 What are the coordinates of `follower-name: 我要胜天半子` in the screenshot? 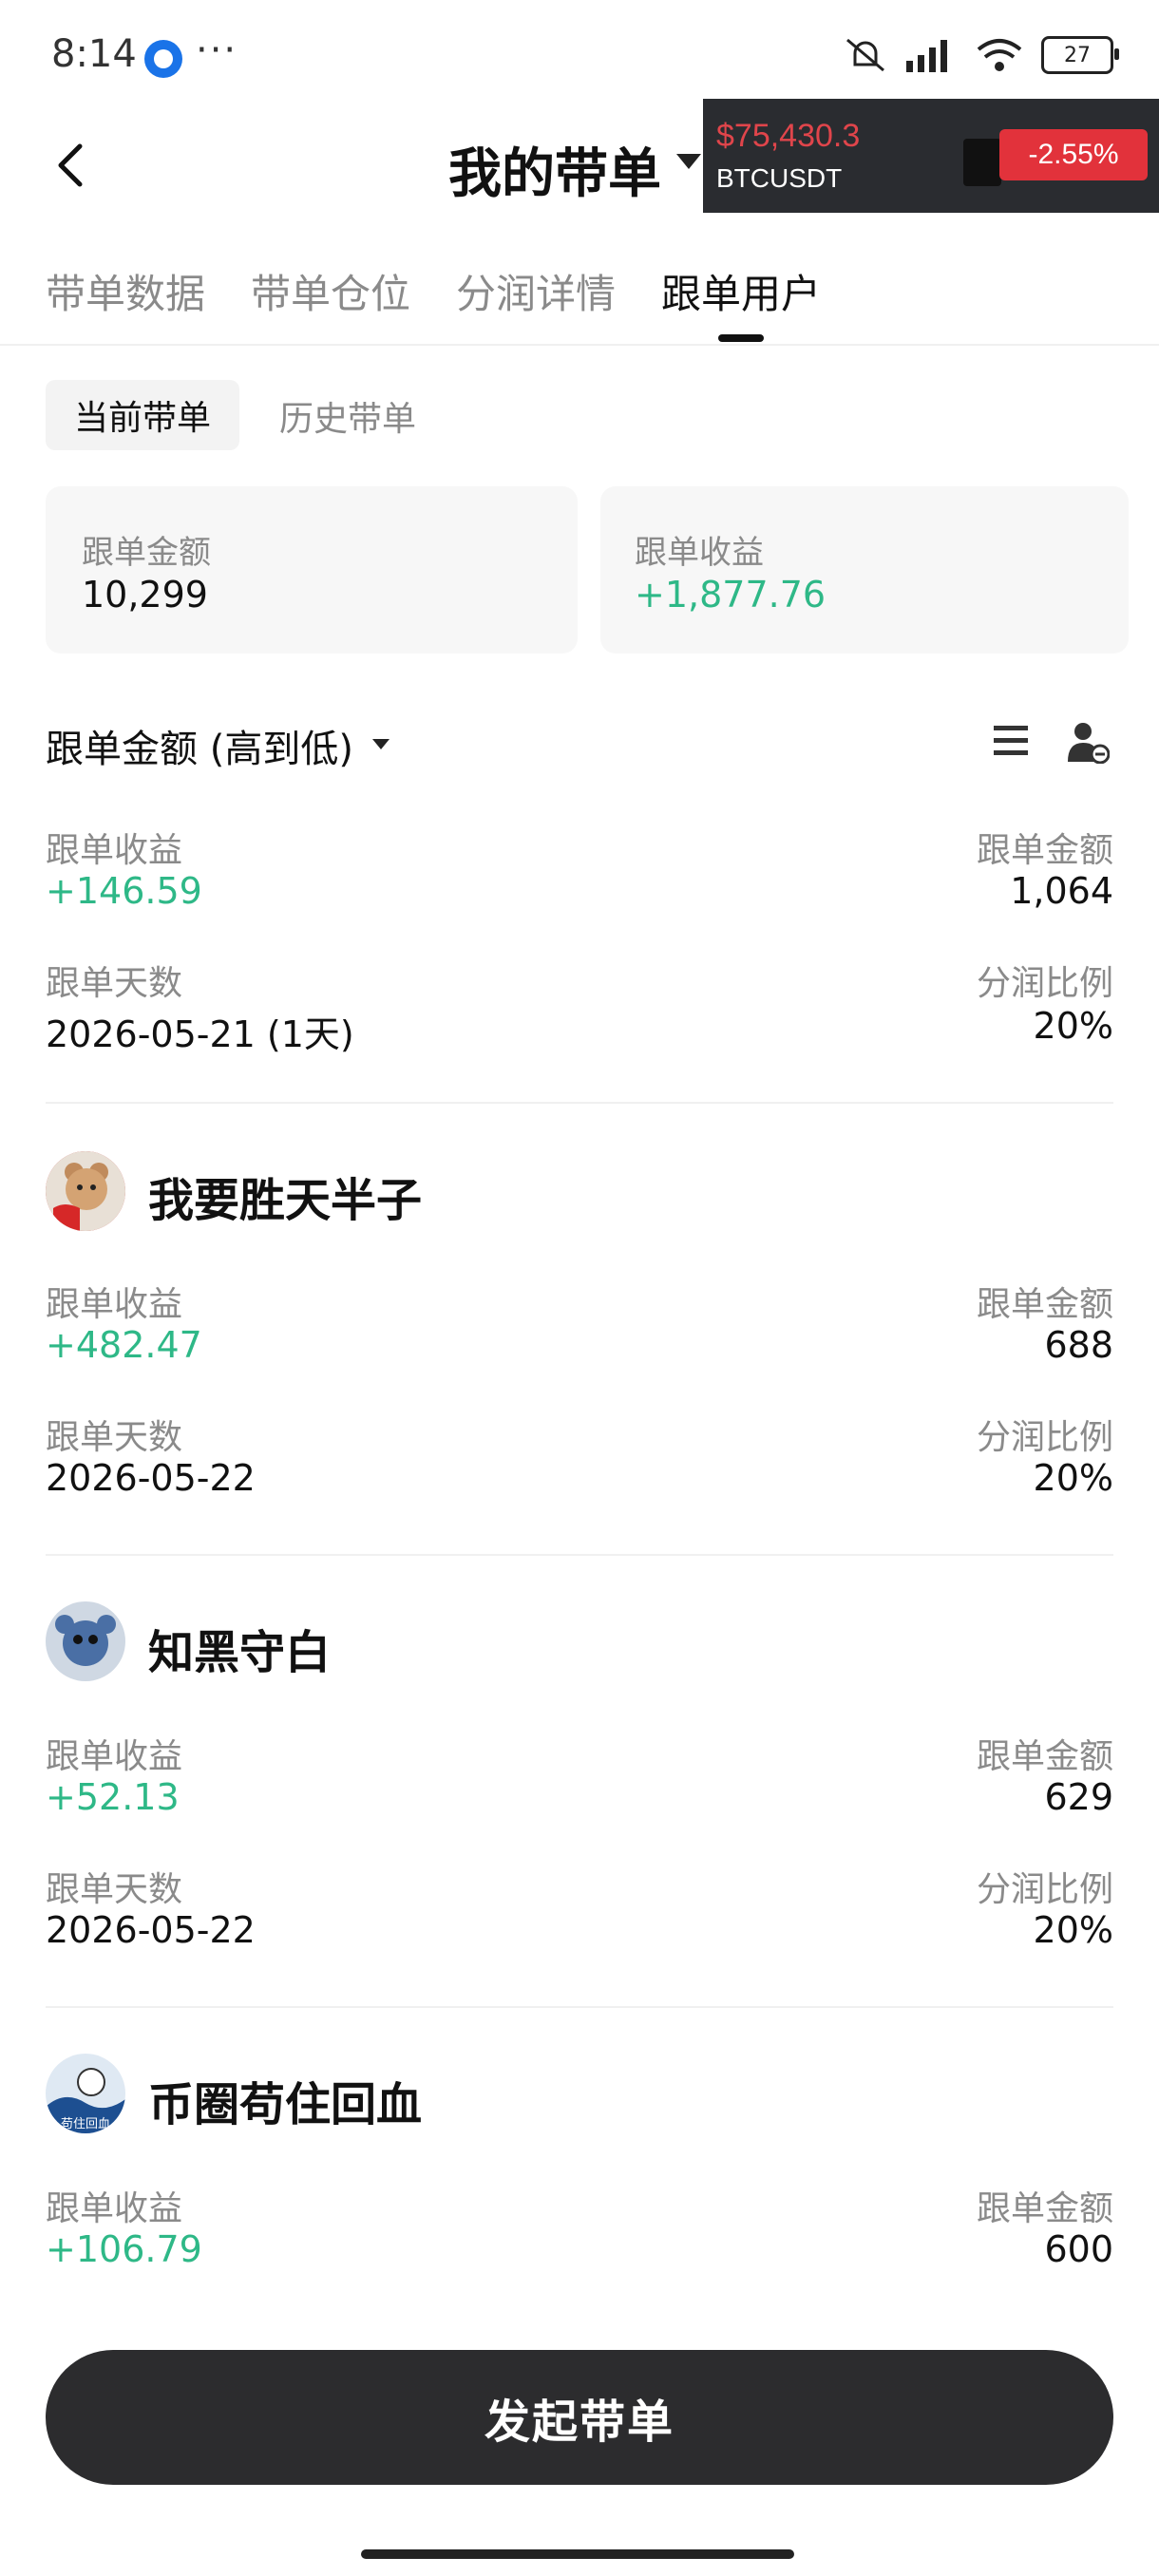 It's located at (285, 1196).